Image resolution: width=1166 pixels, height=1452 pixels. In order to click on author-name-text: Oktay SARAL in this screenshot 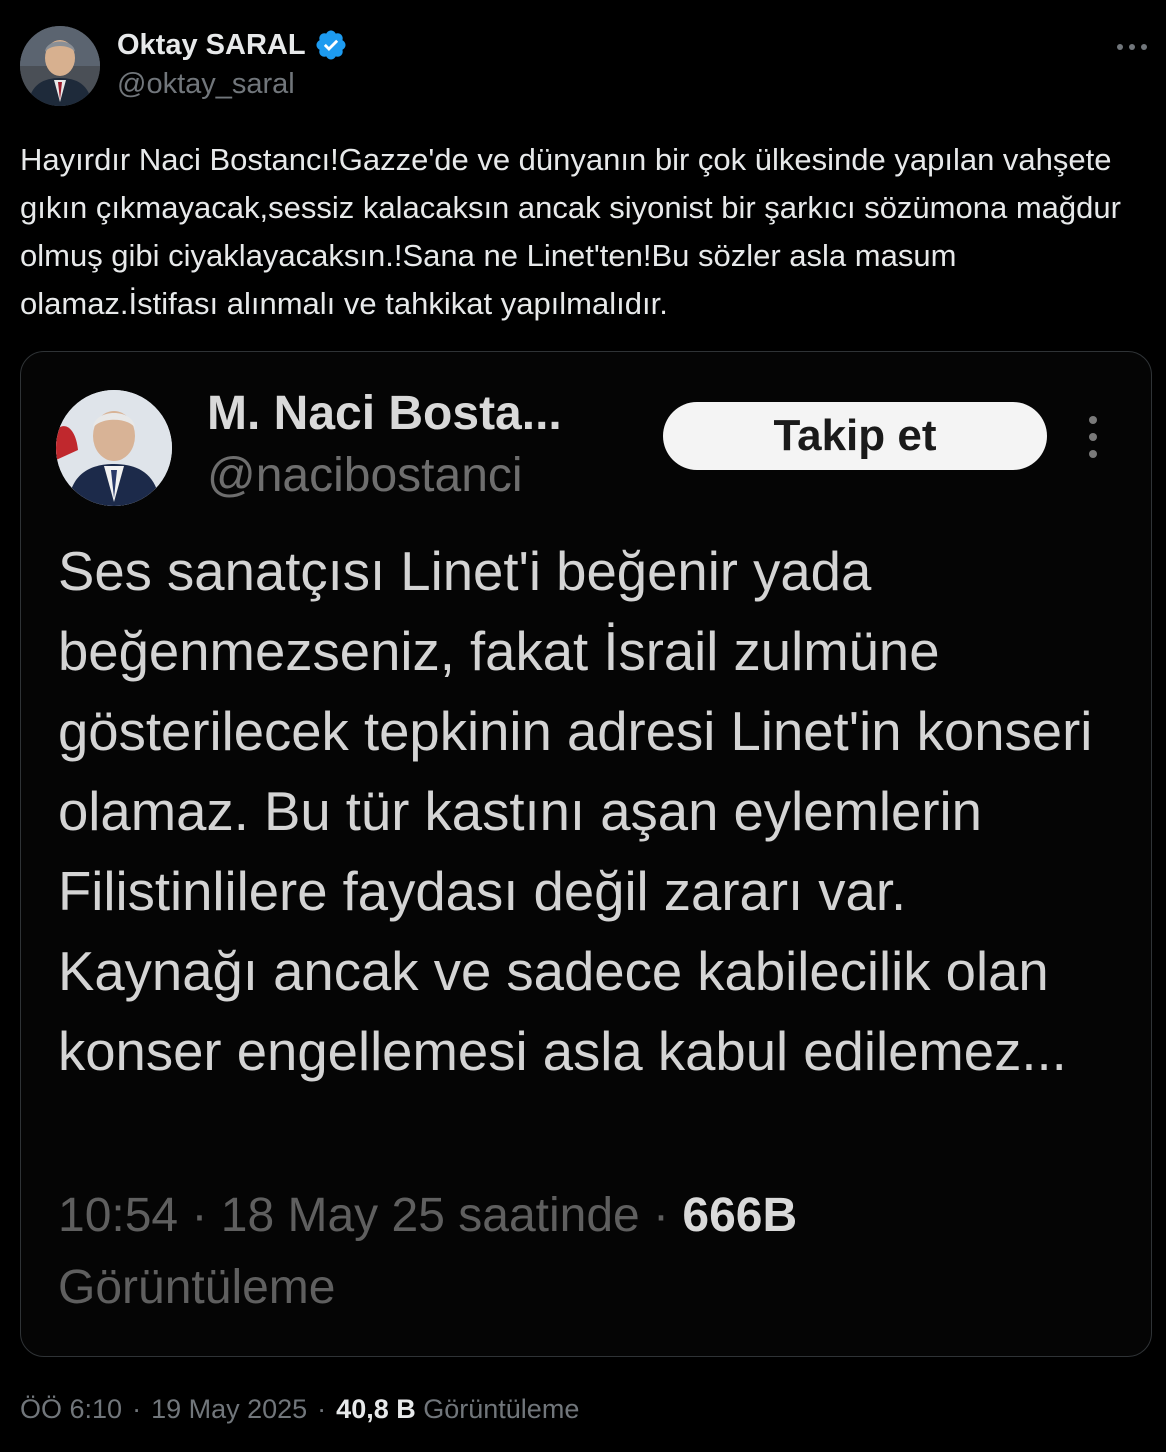, I will do `click(211, 45)`.